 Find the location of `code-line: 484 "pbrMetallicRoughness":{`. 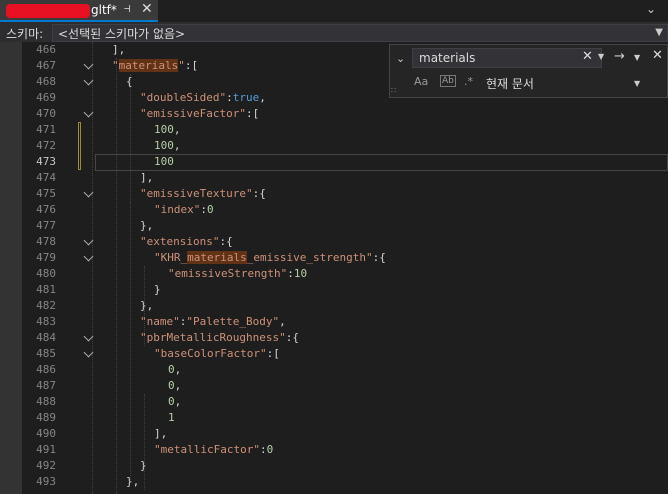

code-line: 484 "pbrMetallicRoughness":{ is located at coordinates (334, 338).